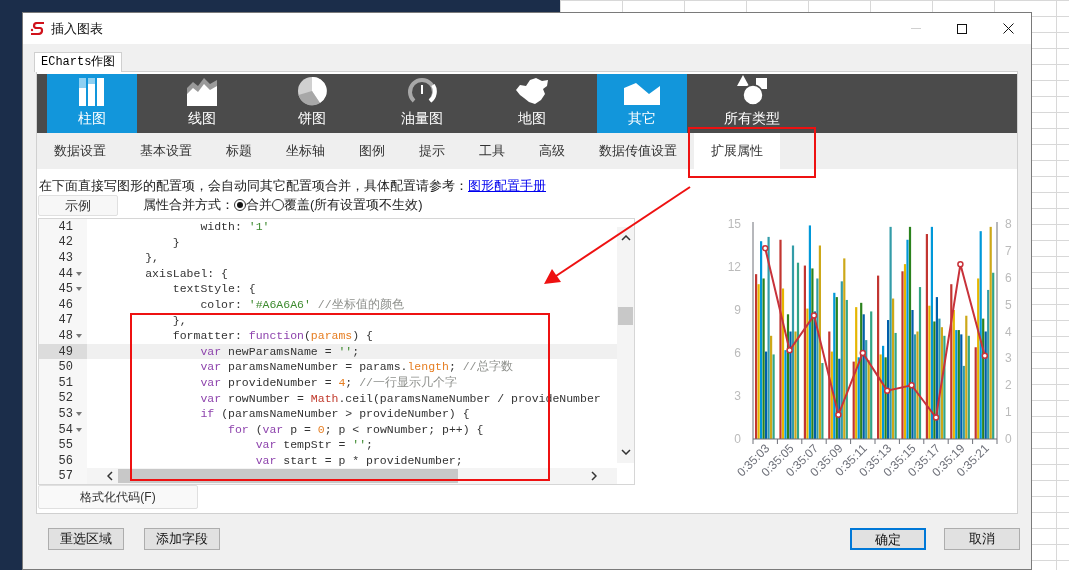 This screenshot has height=570, width=1069. What do you see at coordinates (1008, 385) in the screenshot?
I see `axis-label: 2` at bounding box center [1008, 385].